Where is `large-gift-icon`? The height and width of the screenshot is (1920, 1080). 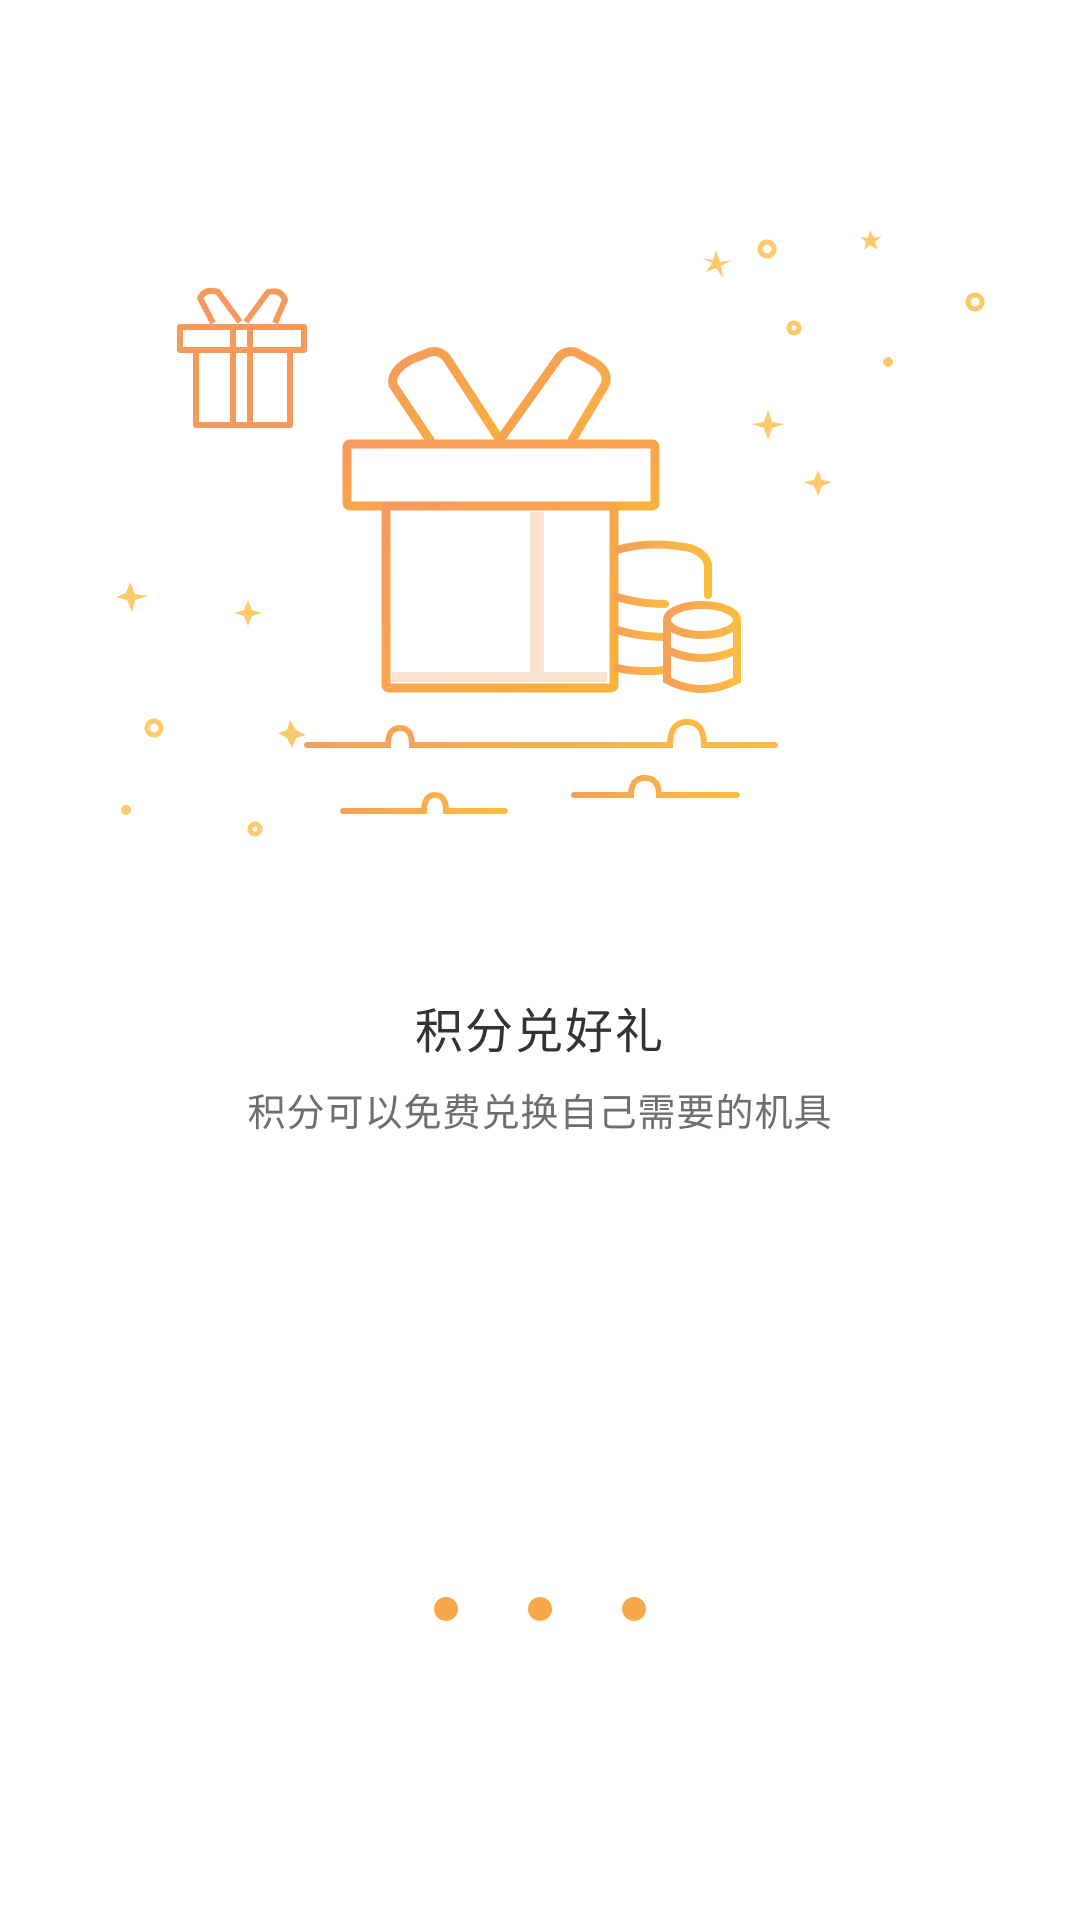
large-gift-icon is located at coordinates (501, 520).